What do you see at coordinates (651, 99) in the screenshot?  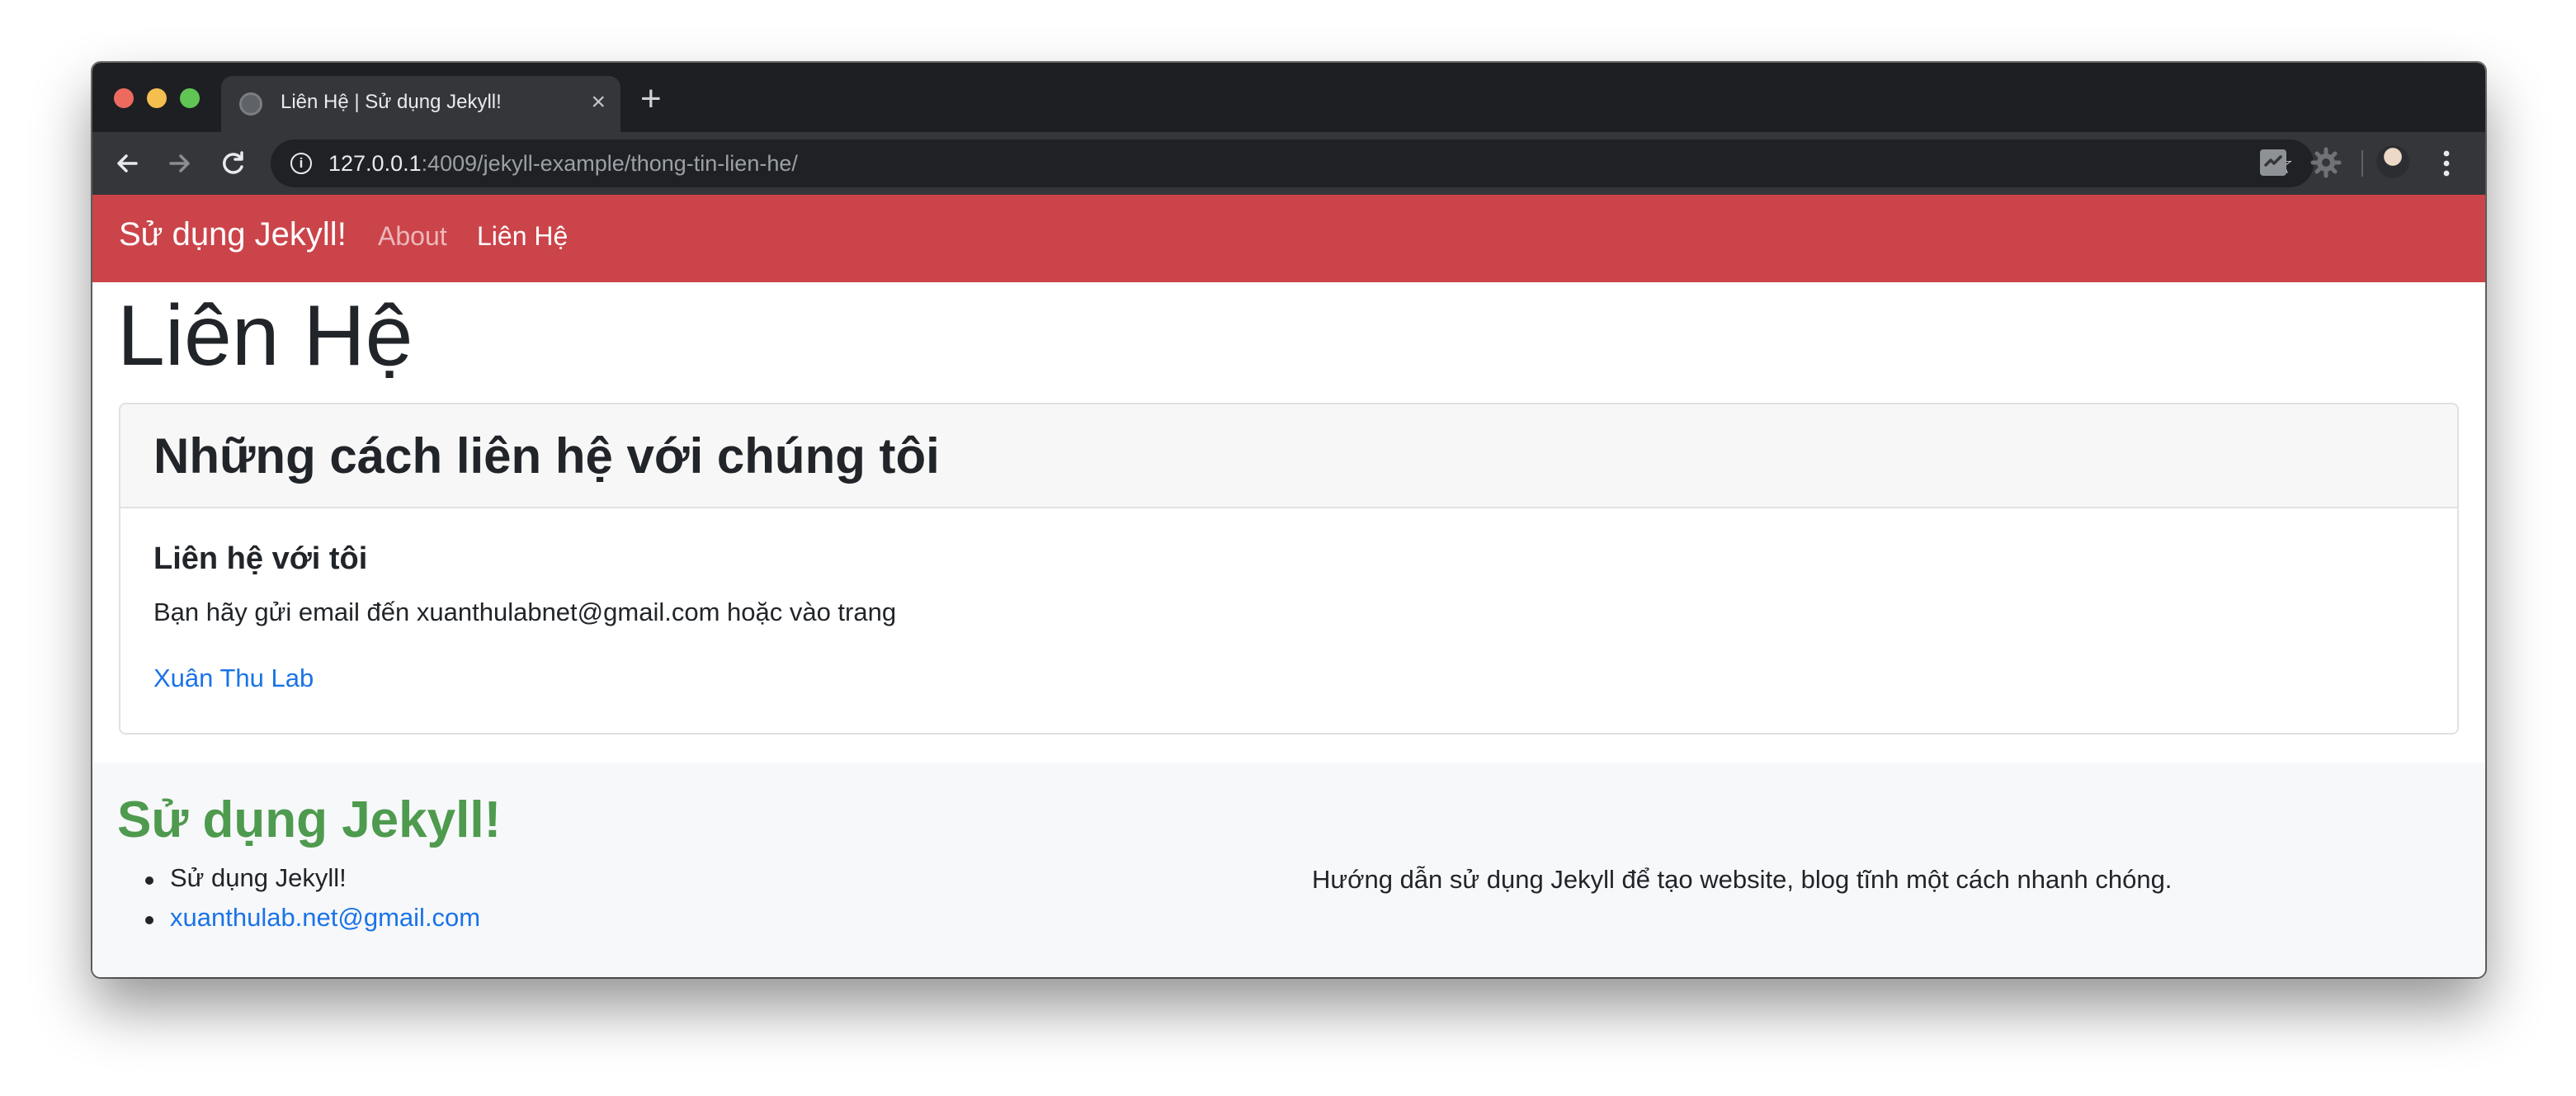 I see `new-tab-button: +` at bounding box center [651, 99].